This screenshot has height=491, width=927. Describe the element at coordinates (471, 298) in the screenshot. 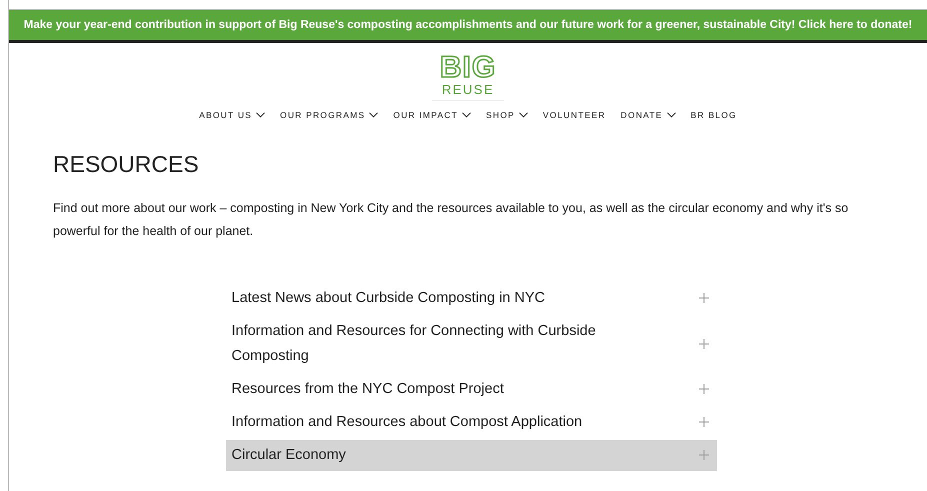

I see `accordion-header: Latest News about Curbside Composting in NYC` at that location.